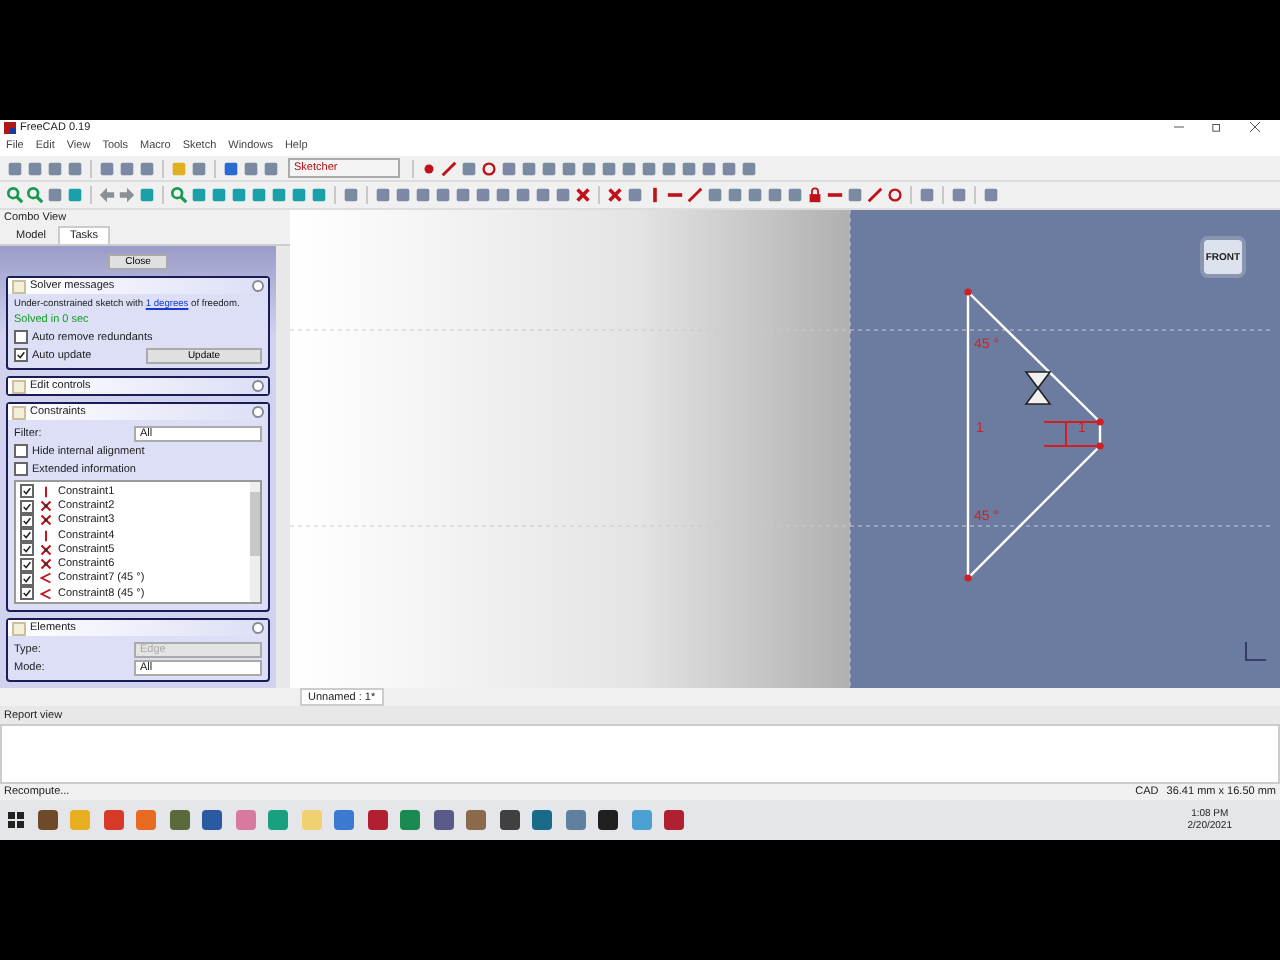 The image size is (1280, 960). What do you see at coordinates (815, 195) in the screenshot?
I see `lock-icon` at bounding box center [815, 195].